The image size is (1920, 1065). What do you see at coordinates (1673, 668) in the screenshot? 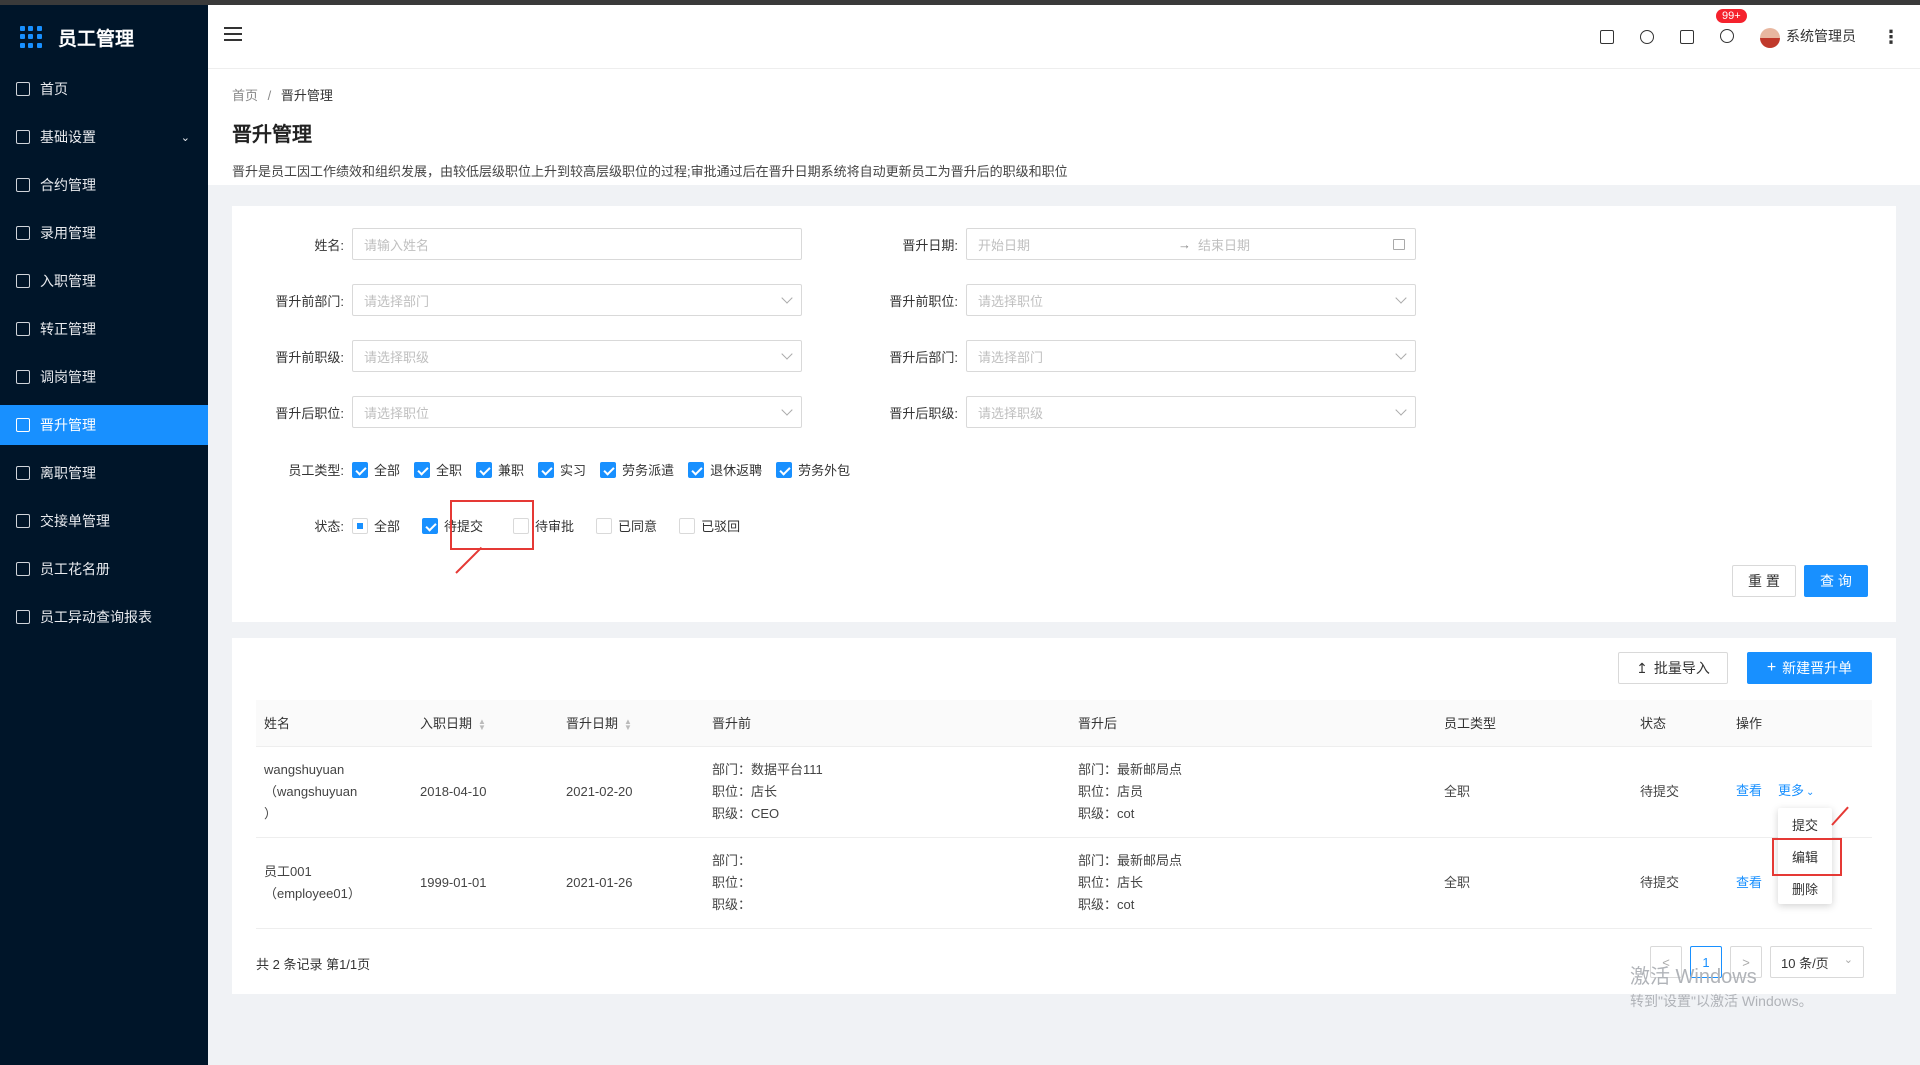
I see `batch-import-button: ↥ 批量导入` at bounding box center [1673, 668].